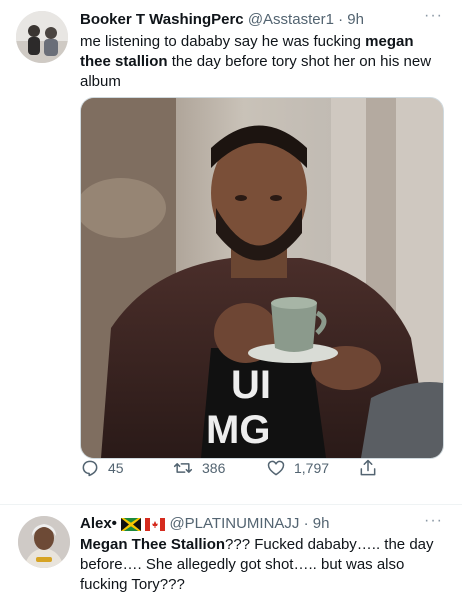  I want to click on tweet-header: Alex• @PLATINUMINAJJ · 9h, so click(204, 524).